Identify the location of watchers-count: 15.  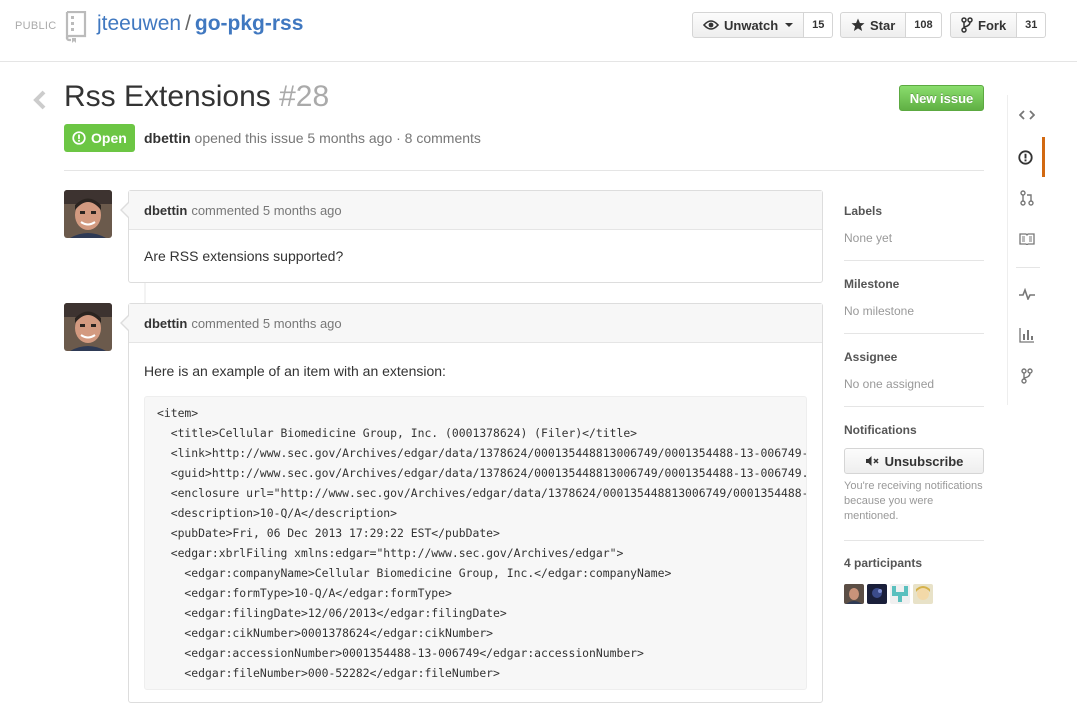
(819, 25).